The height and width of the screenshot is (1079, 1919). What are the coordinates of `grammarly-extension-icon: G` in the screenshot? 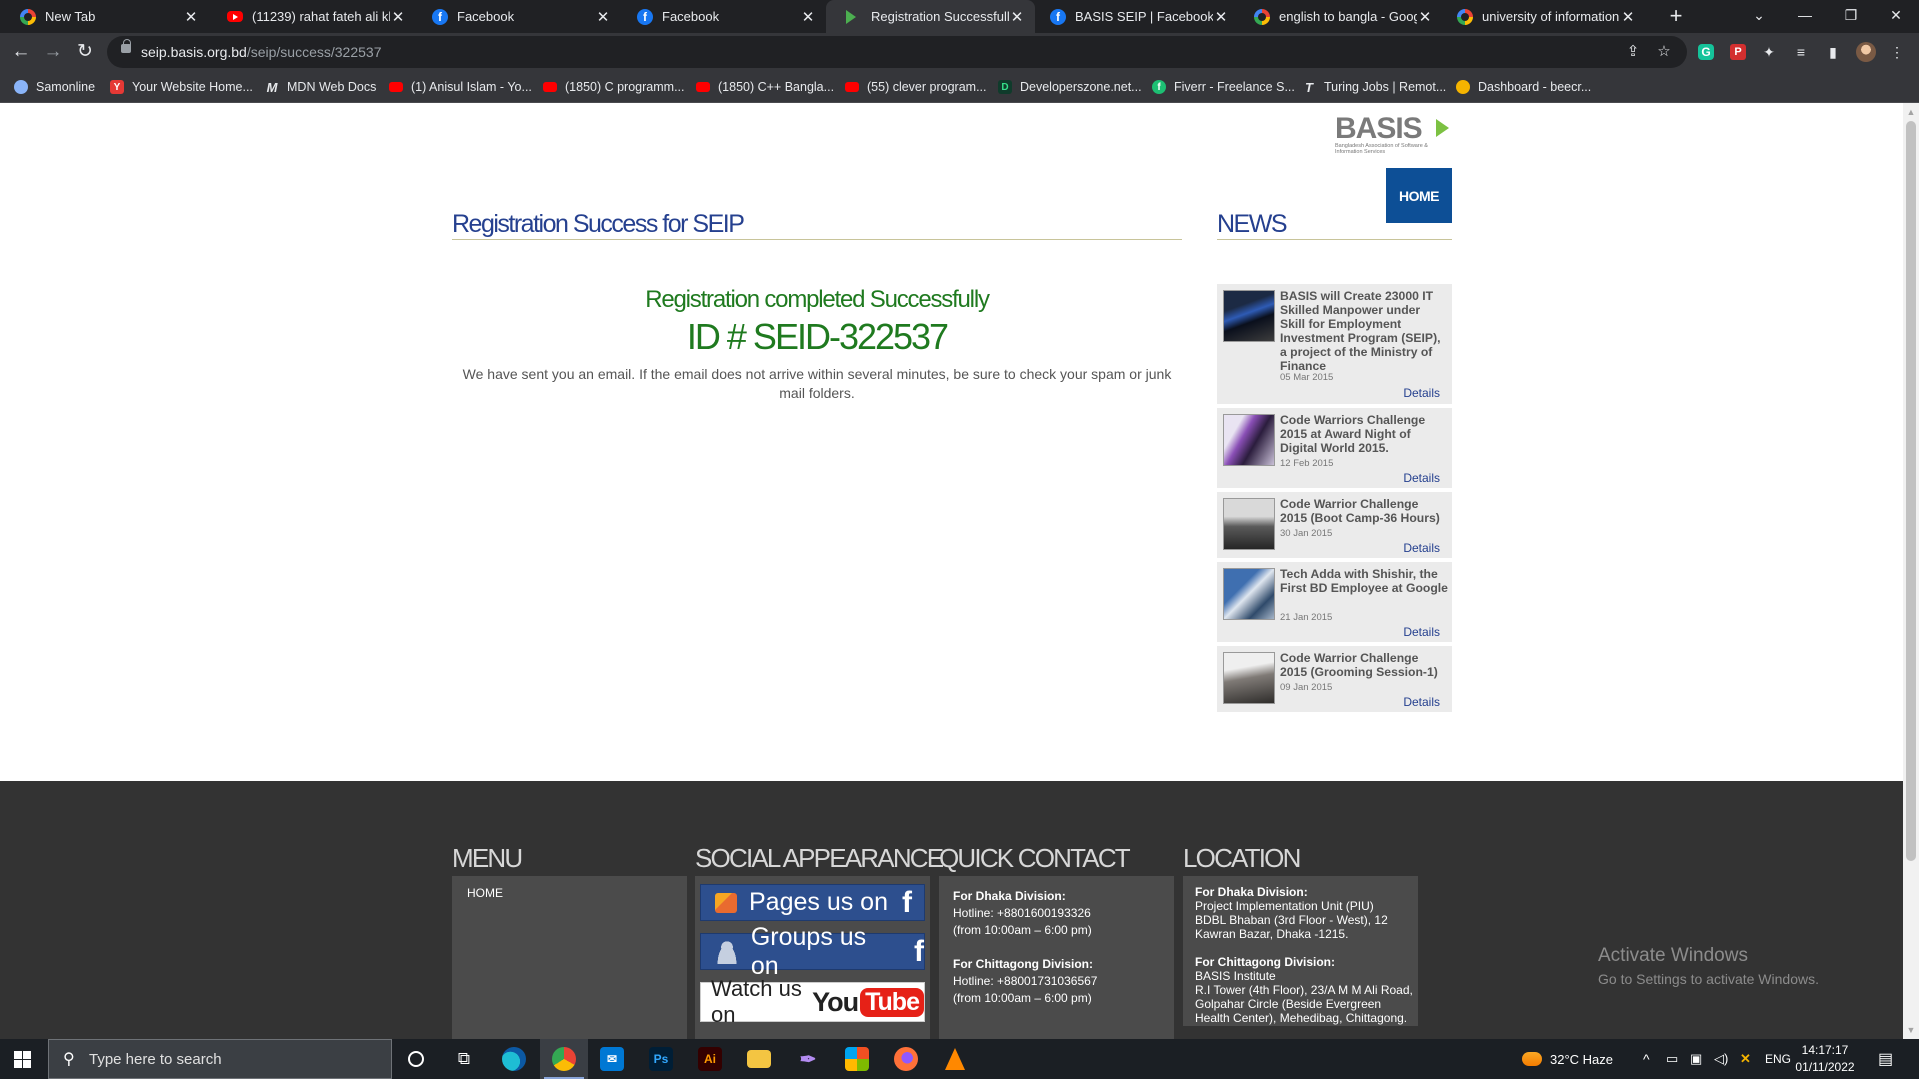 It's located at (1706, 52).